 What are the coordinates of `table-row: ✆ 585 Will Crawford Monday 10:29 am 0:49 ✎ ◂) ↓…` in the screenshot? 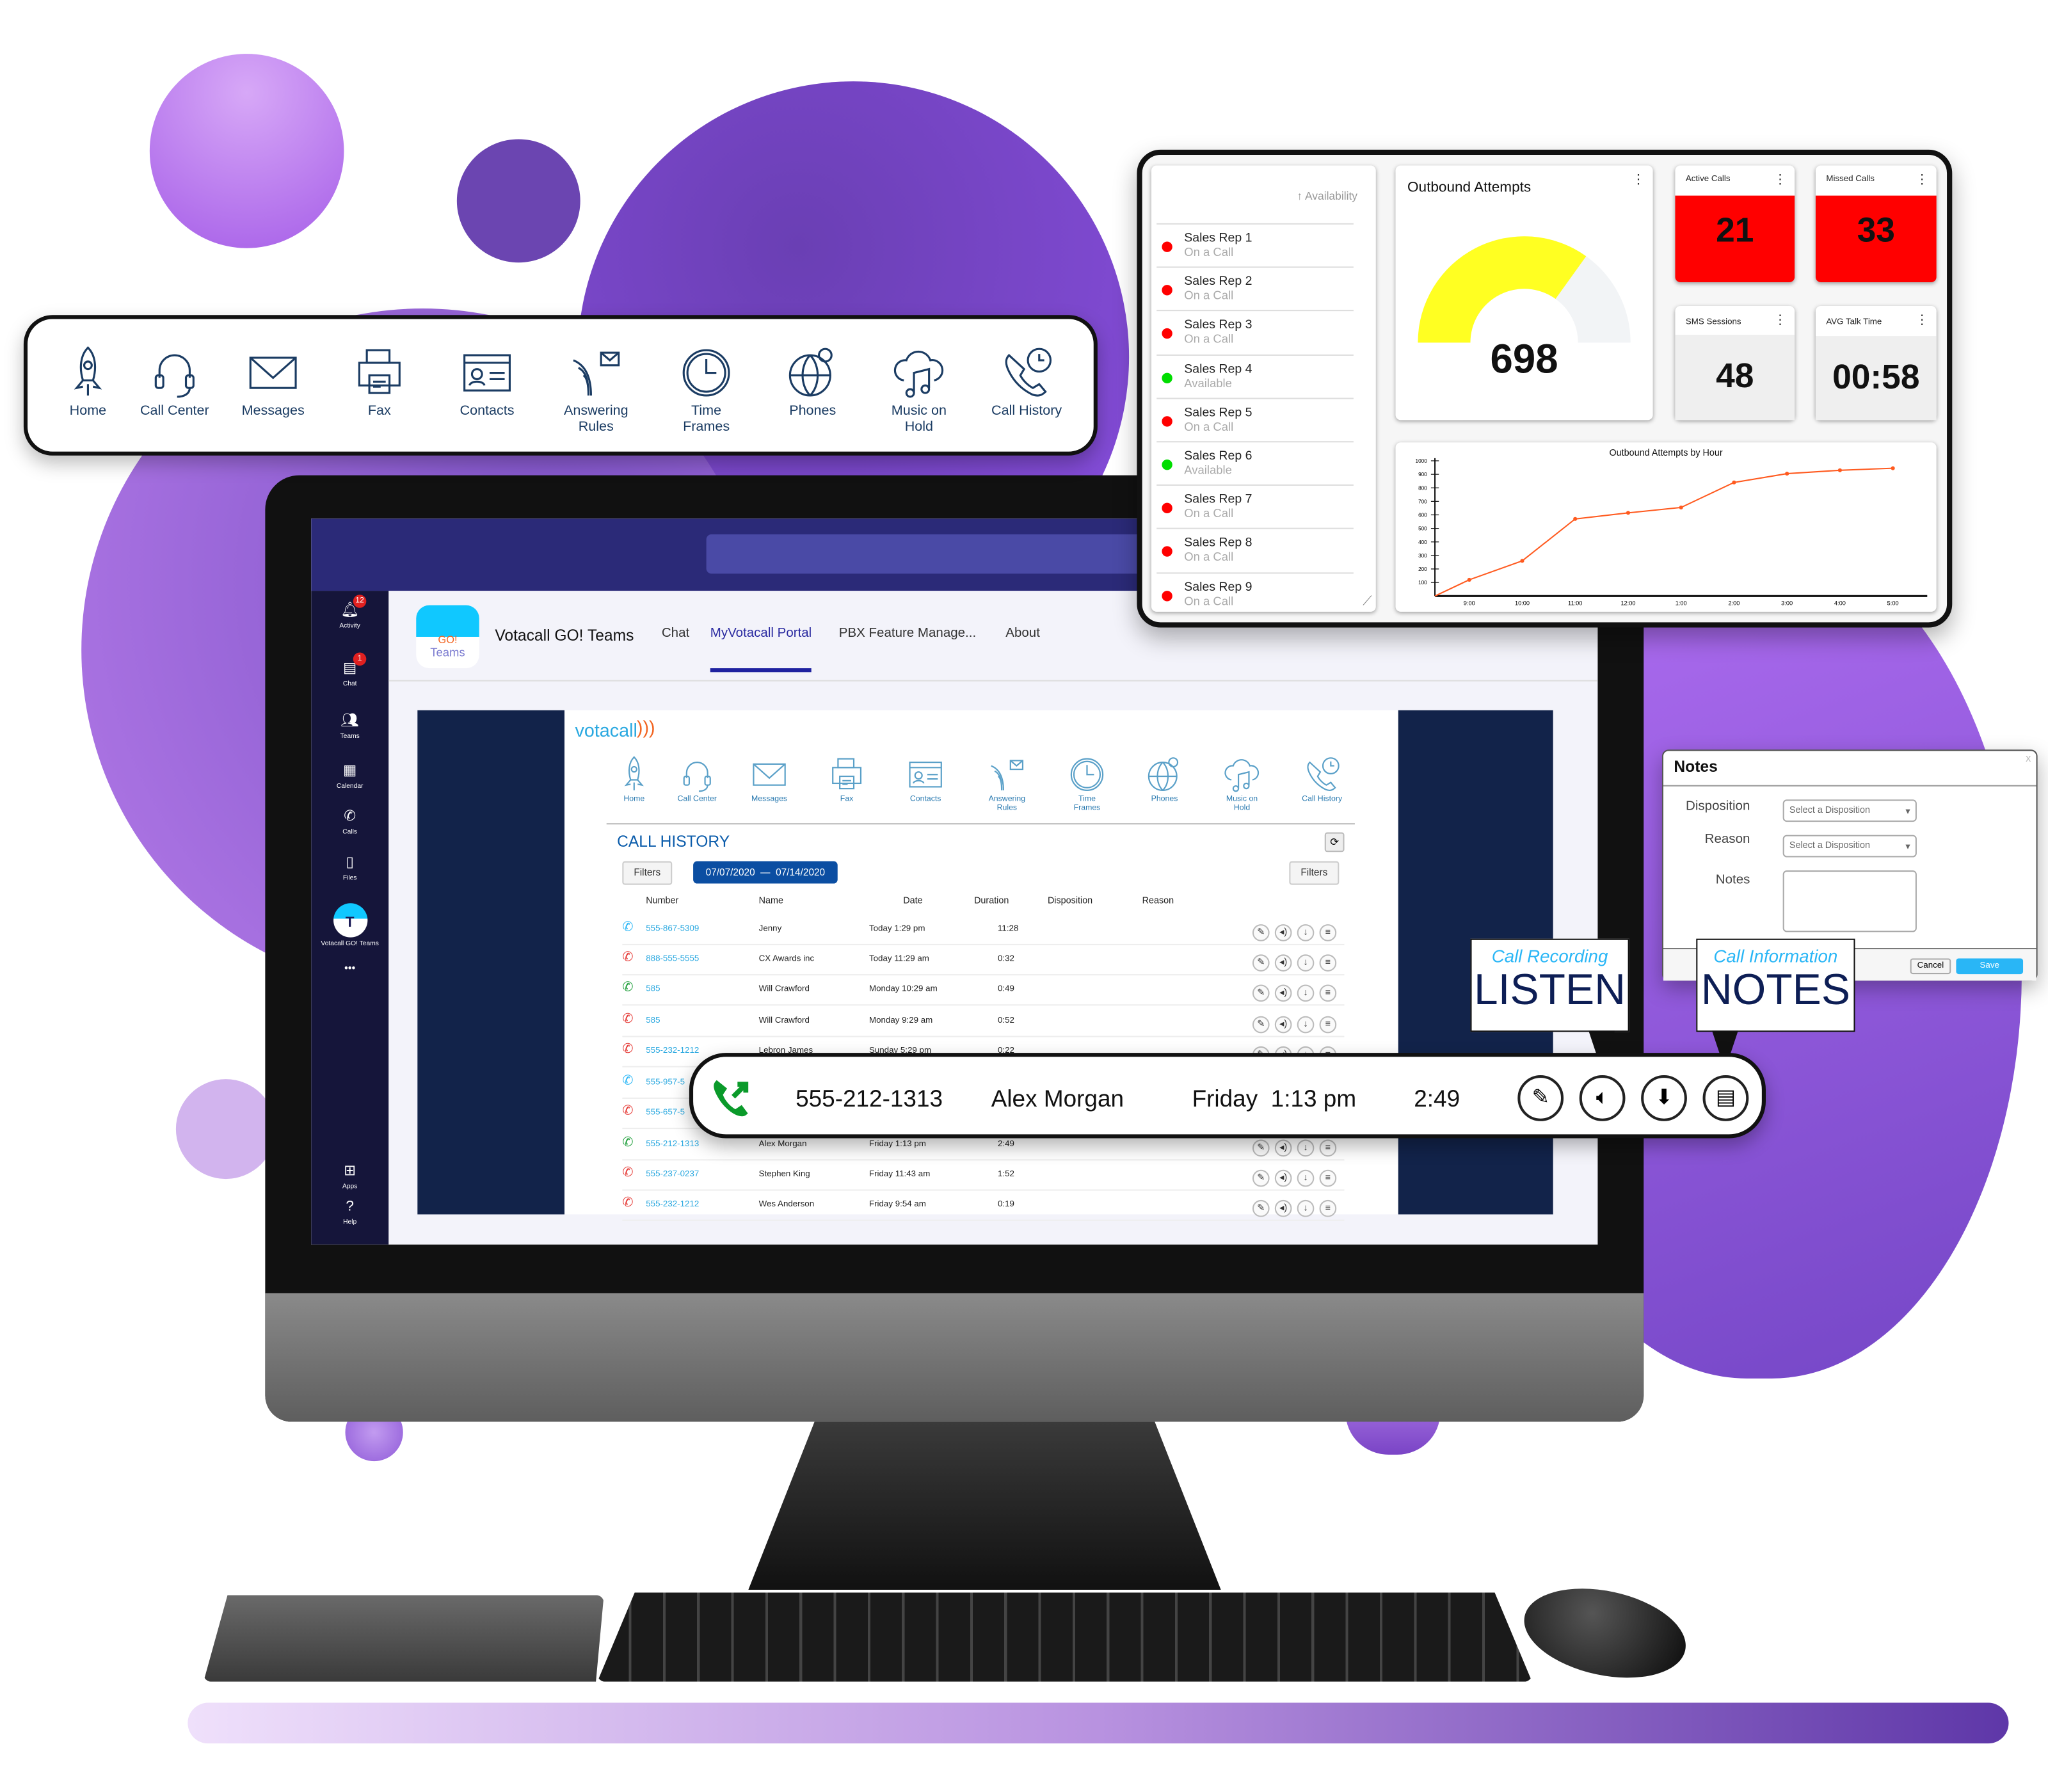 It's located at (983, 990).